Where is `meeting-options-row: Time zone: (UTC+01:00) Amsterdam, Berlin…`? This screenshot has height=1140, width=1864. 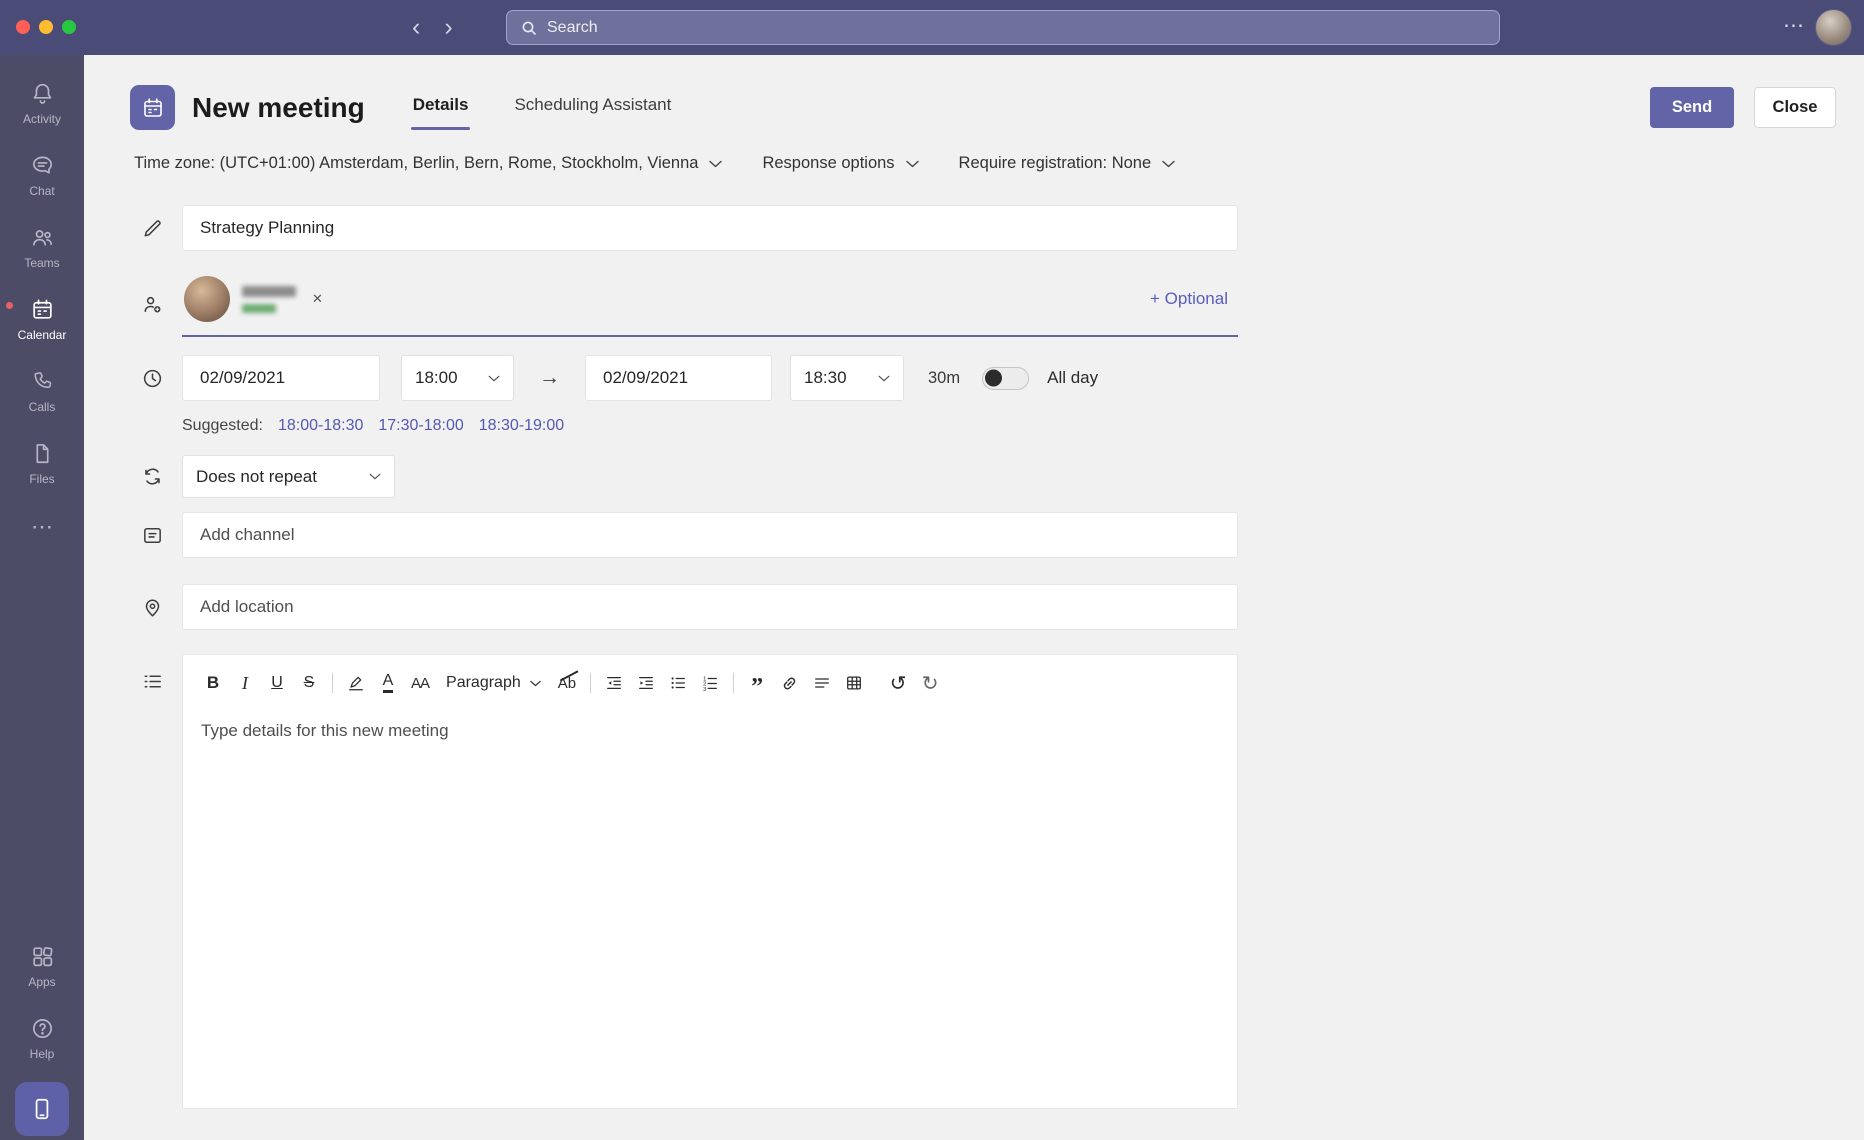
meeting-options-row: Time zone: (UTC+01:00) Amsterdam, Berlin… is located at coordinates (999, 163).